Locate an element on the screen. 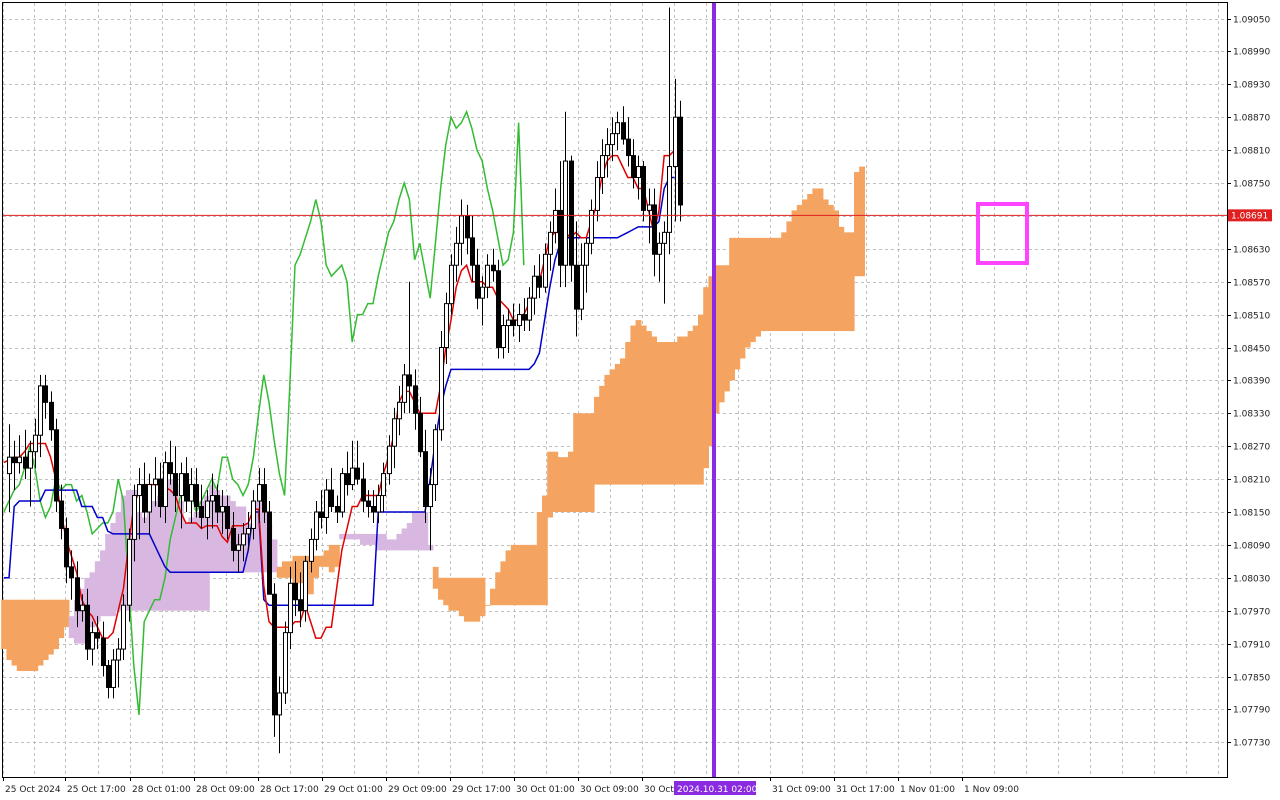  y-tick-label: 1.08750 is located at coordinates (1251, 185).